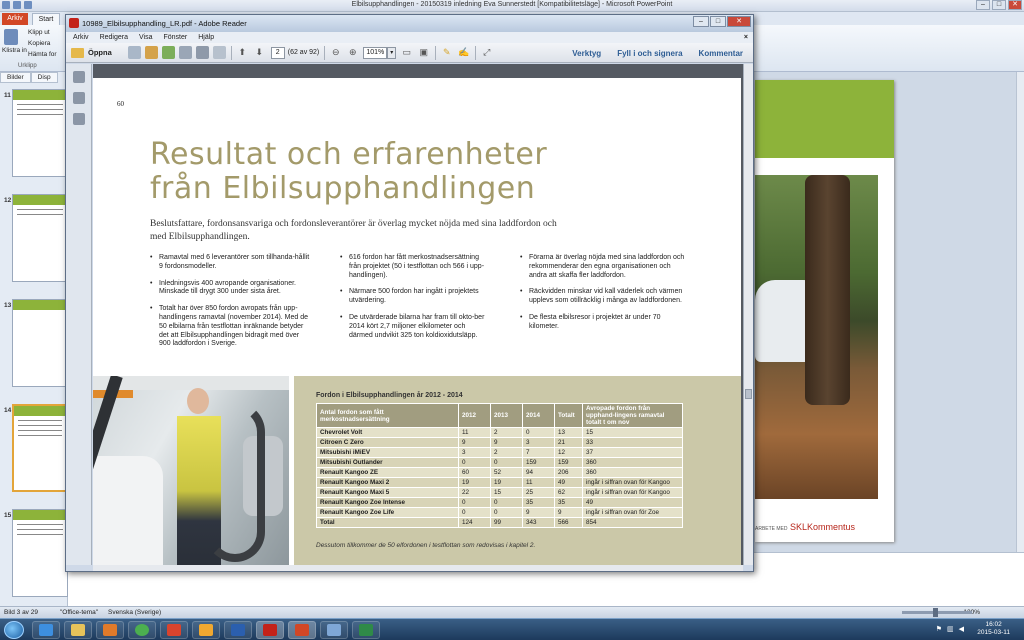  What do you see at coordinates (446, 52) in the screenshot?
I see `comment-icon: ✎` at bounding box center [446, 52].